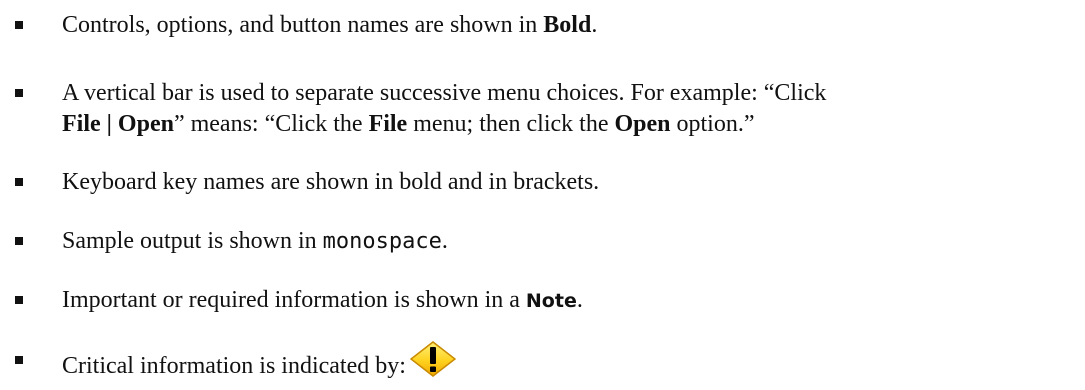 This screenshot has width=1085, height=390. What do you see at coordinates (511, 124) in the screenshot?
I see `item-text-plain: menu; then click the` at bounding box center [511, 124].